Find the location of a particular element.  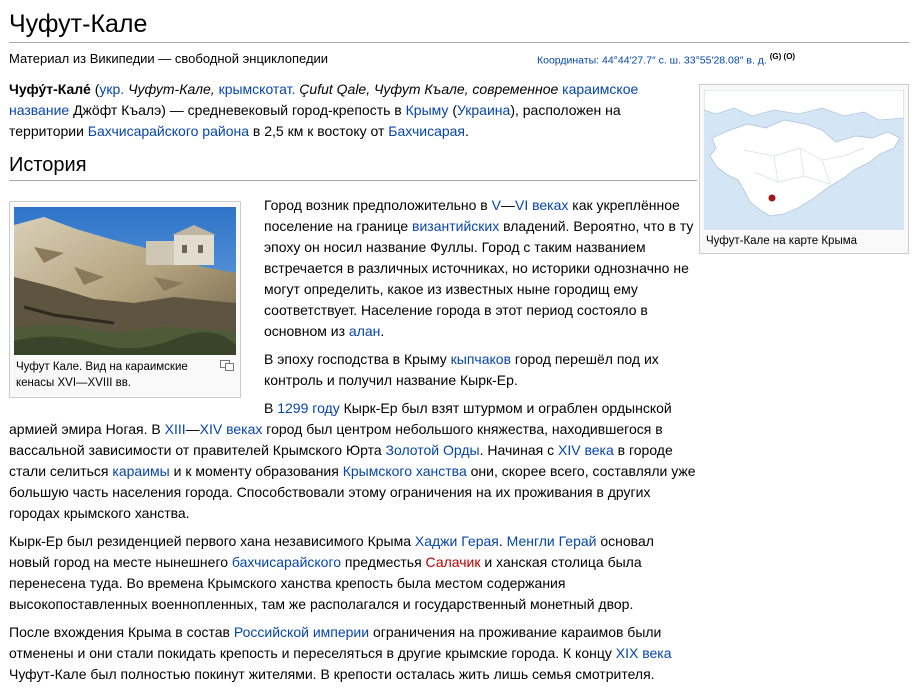

text: В is located at coordinates (271, 408).